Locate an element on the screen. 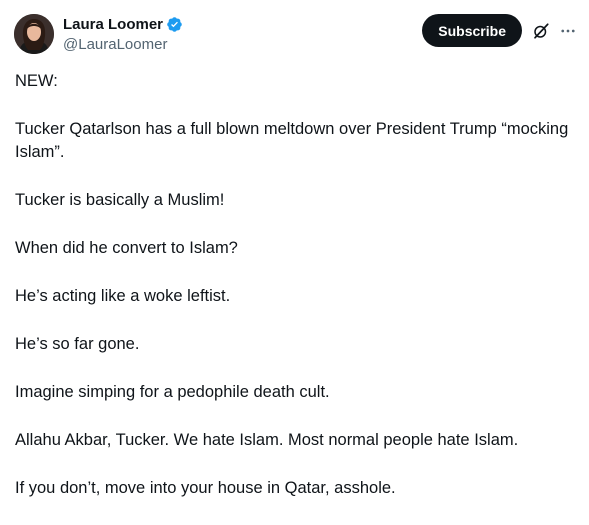 The image size is (589, 525). author-block: Laura Loomer @LauraLoomer is located at coordinates (123, 34).